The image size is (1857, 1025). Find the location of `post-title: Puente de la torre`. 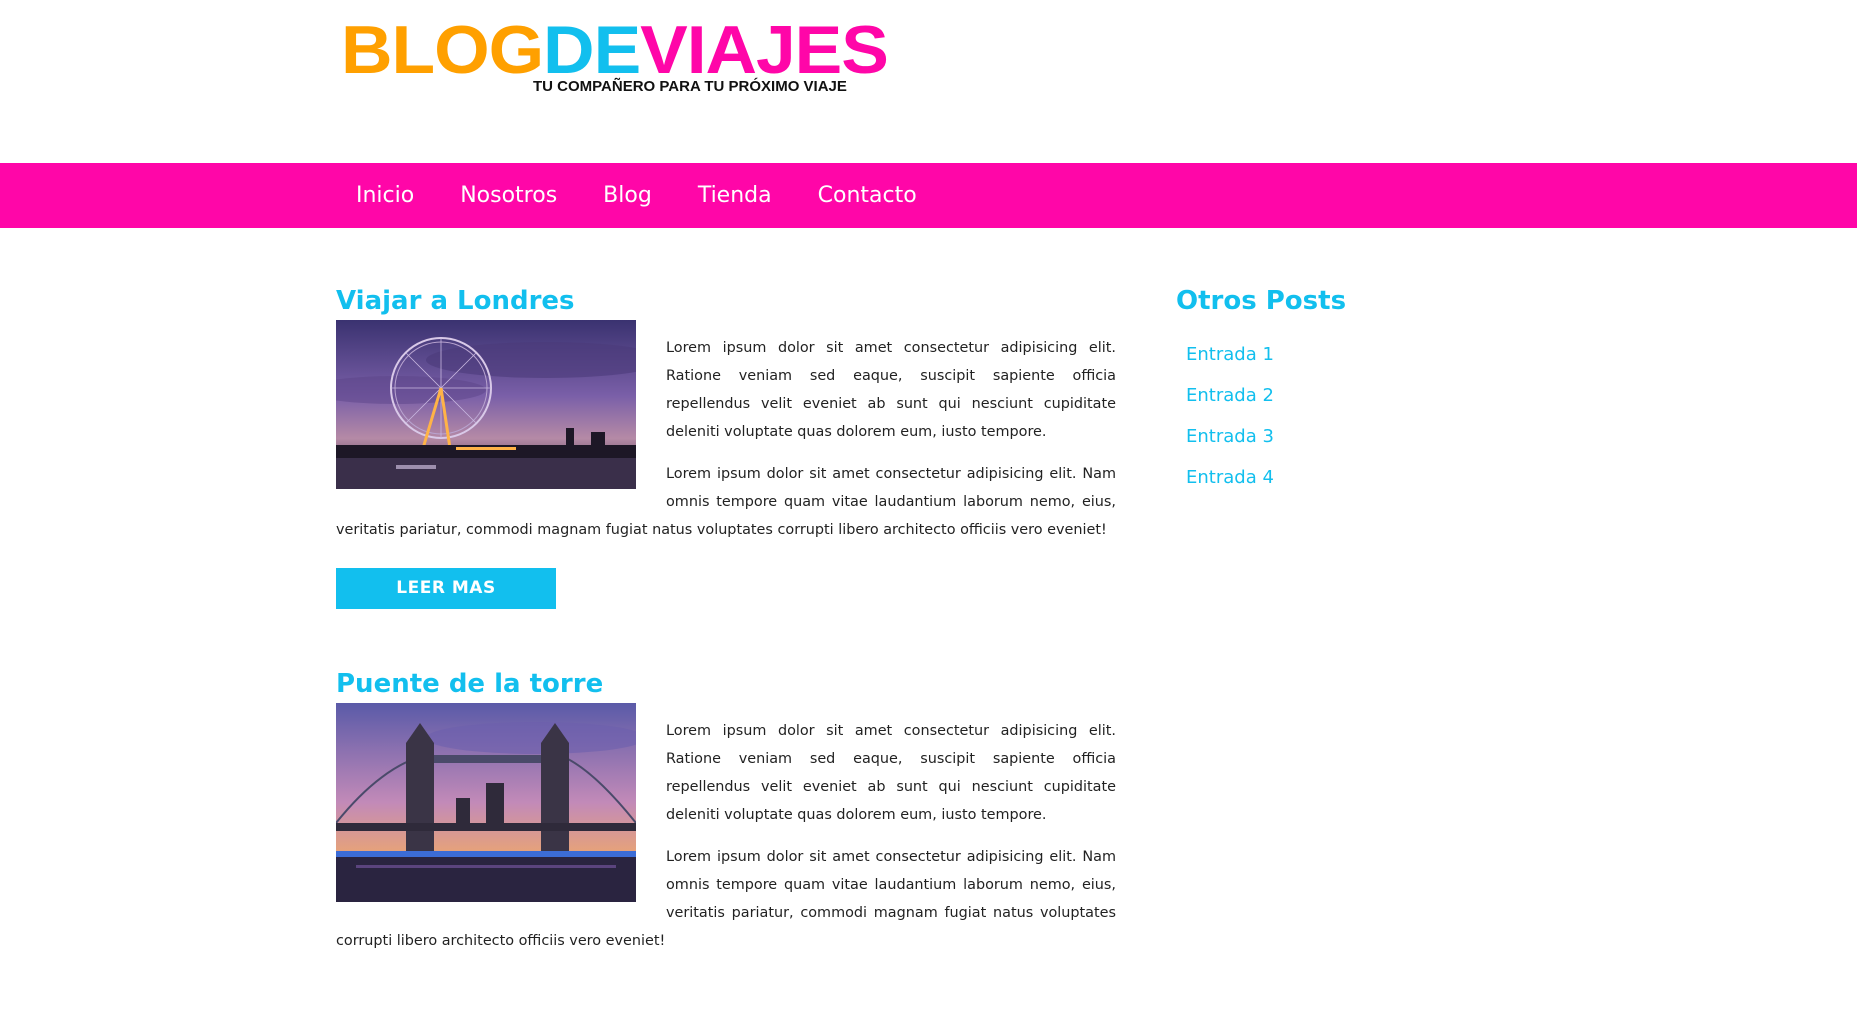

post-title: Puente de la torre is located at coordinates (726, 684).